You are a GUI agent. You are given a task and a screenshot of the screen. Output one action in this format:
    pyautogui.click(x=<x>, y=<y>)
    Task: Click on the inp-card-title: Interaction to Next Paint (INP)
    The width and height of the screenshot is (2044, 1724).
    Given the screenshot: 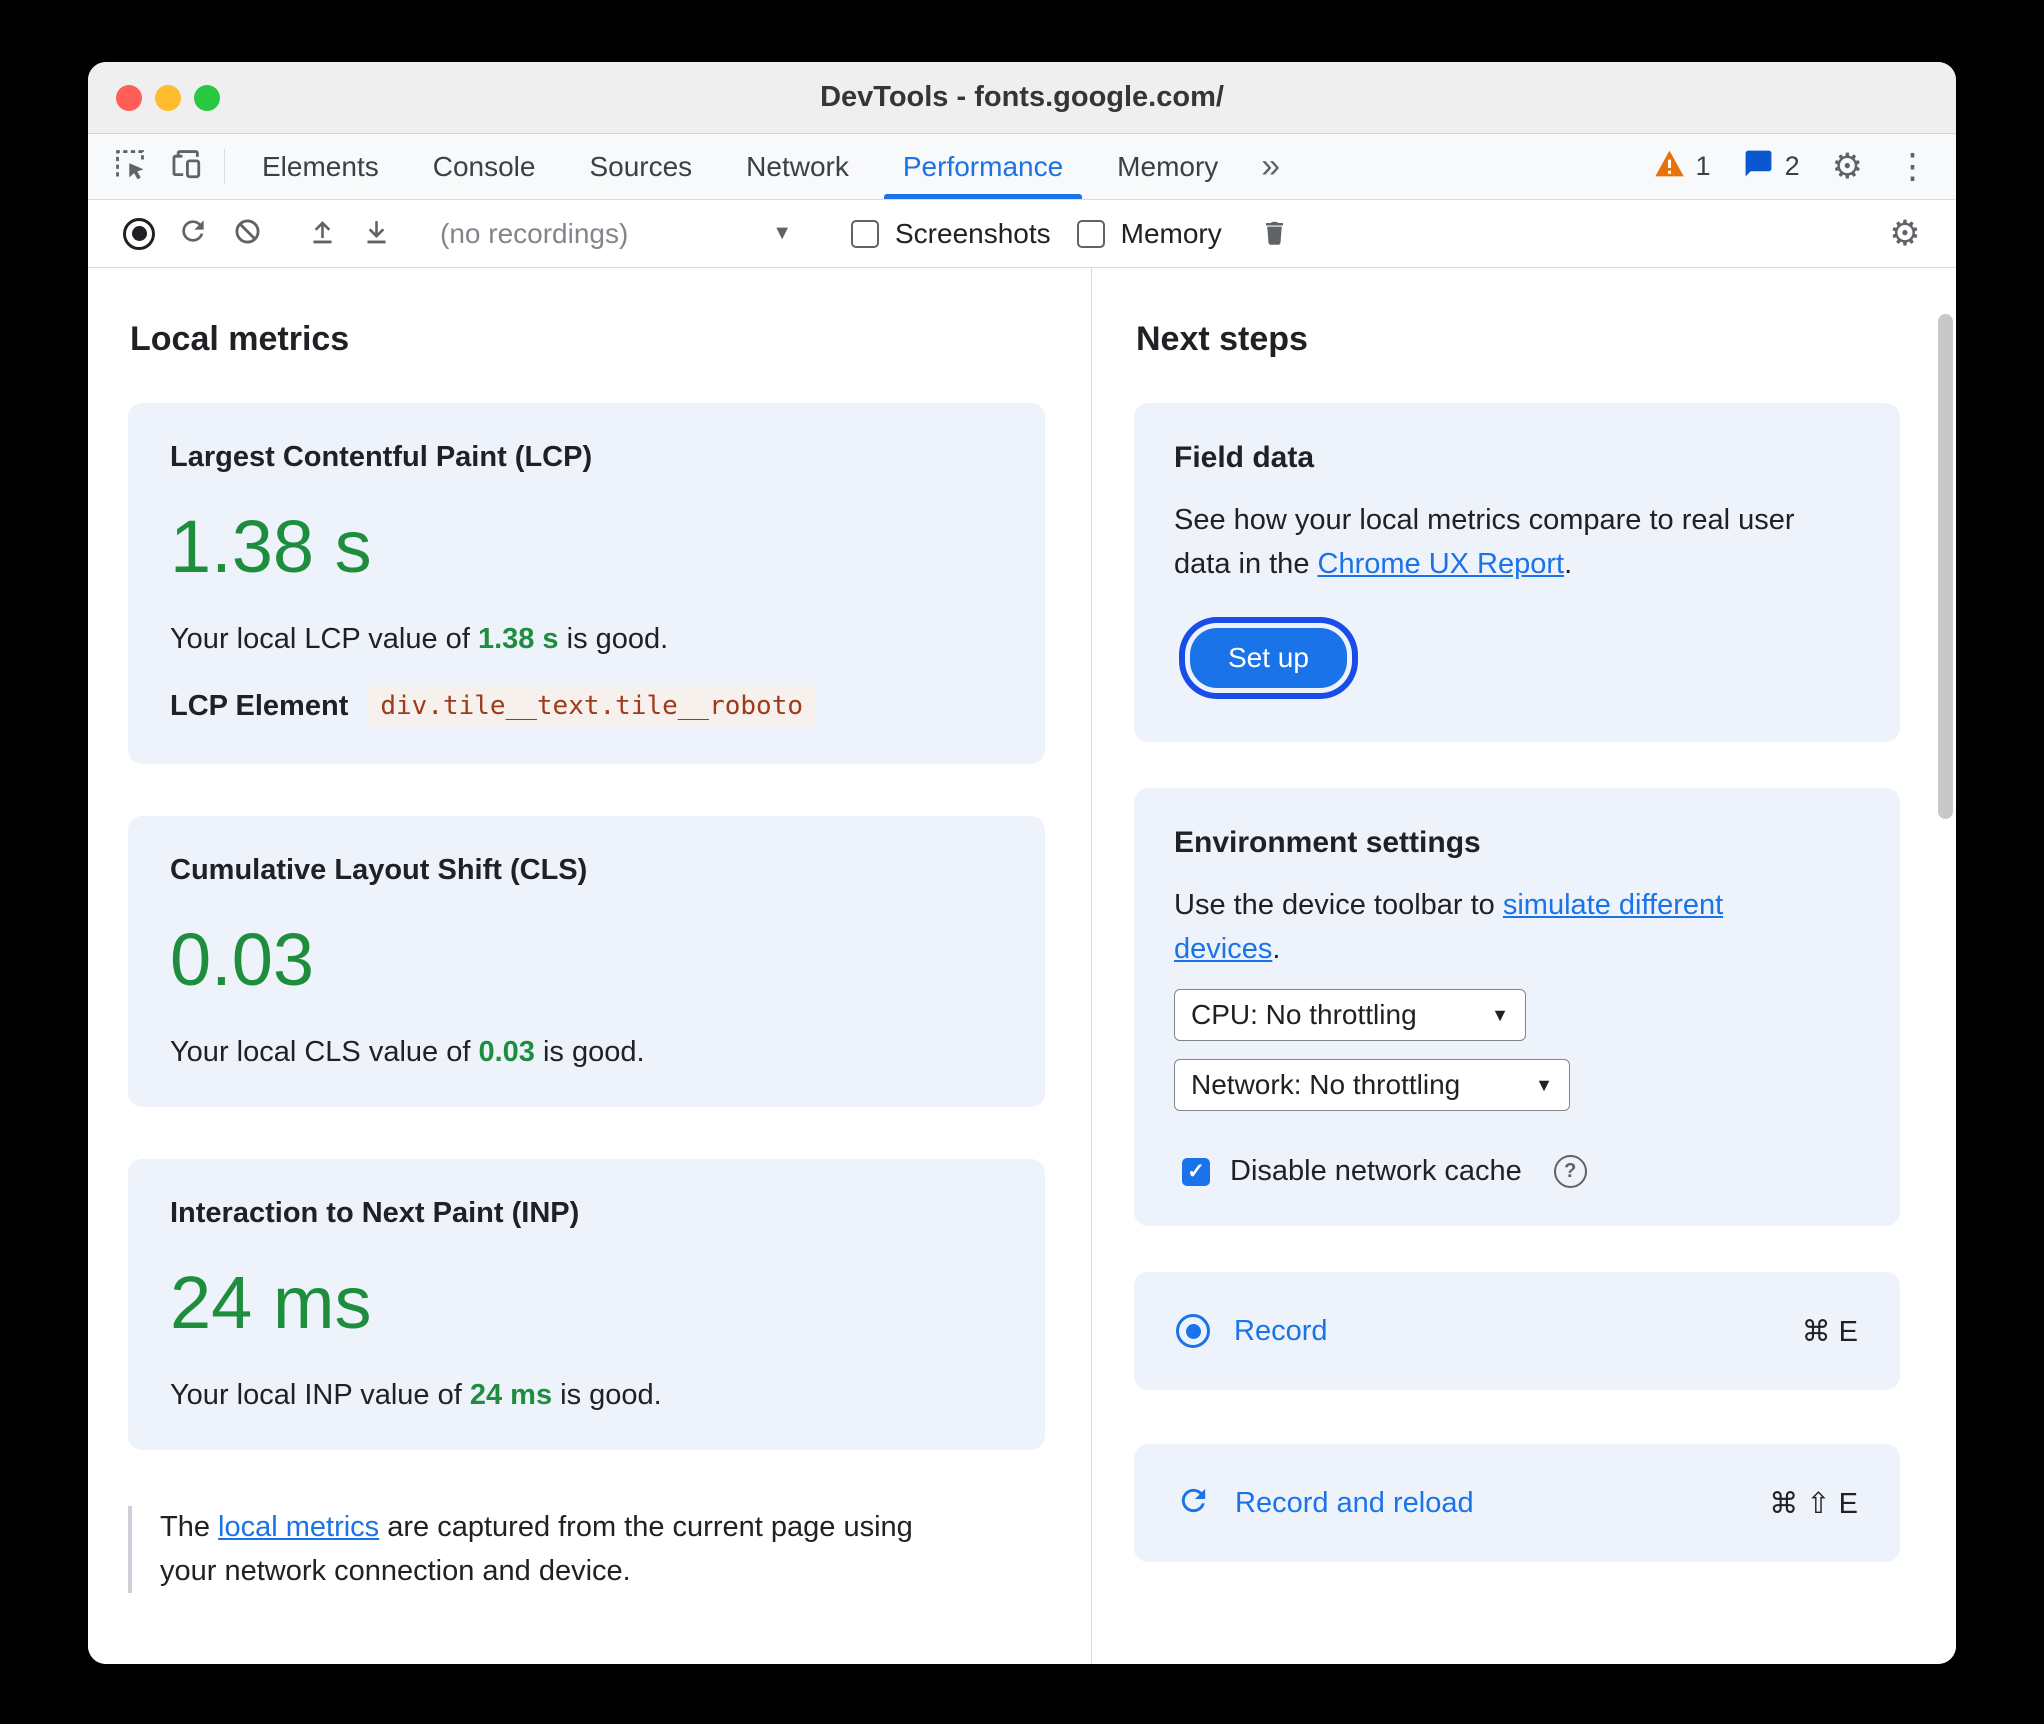 What is the action you would take?
    pyautogui.click(x=375, y=1213)
    